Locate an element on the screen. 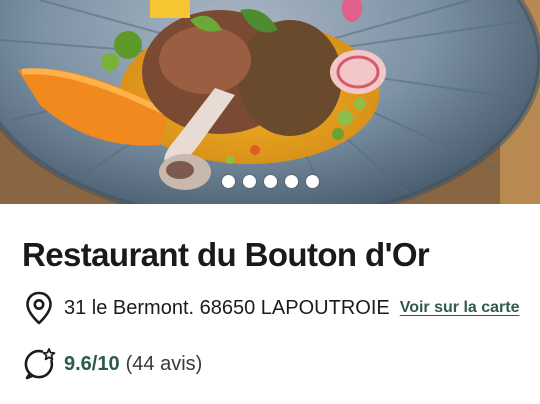 The height and width of the screenshot is (404, 540). carousel-dots is located at coordinates (270, 181).